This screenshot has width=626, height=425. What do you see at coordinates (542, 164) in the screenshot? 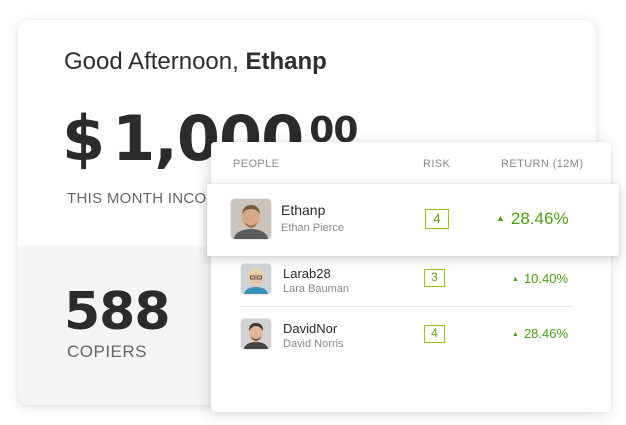
I see `header-return: RETURN (12M)` at bounding box center [542, 164].